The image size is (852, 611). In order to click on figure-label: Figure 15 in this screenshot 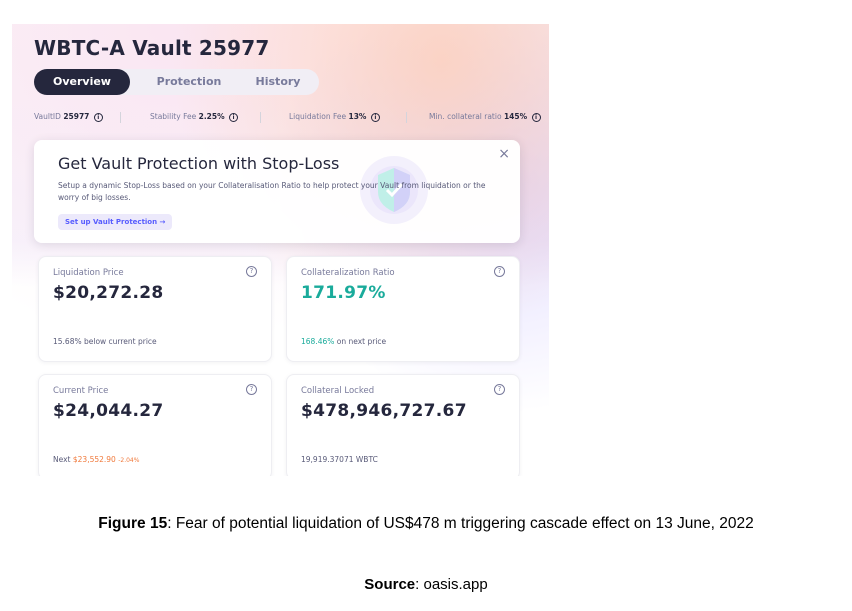, I will do `click(133, 523)`.